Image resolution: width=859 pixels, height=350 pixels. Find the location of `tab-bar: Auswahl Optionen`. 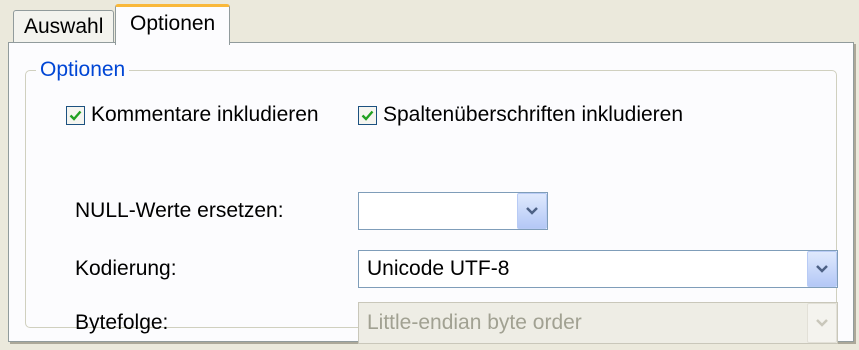

tab-bar: Auswahl Optionen is located at coordinates (429, 22).